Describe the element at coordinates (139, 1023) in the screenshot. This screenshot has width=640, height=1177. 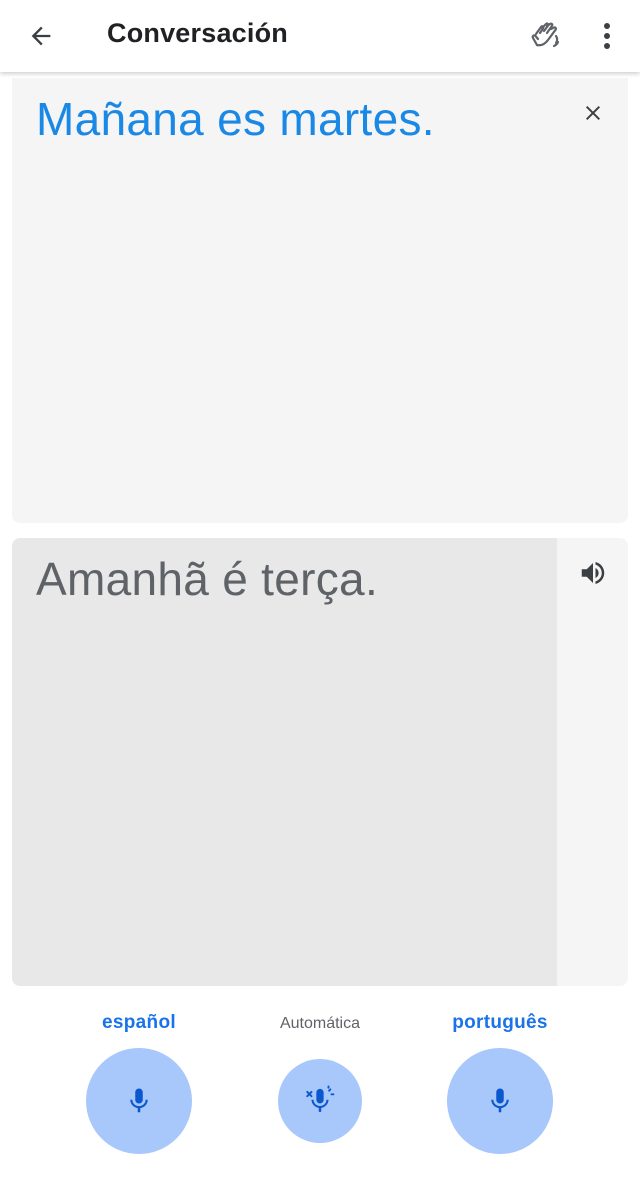
I see `source-language-label: español` at that location.